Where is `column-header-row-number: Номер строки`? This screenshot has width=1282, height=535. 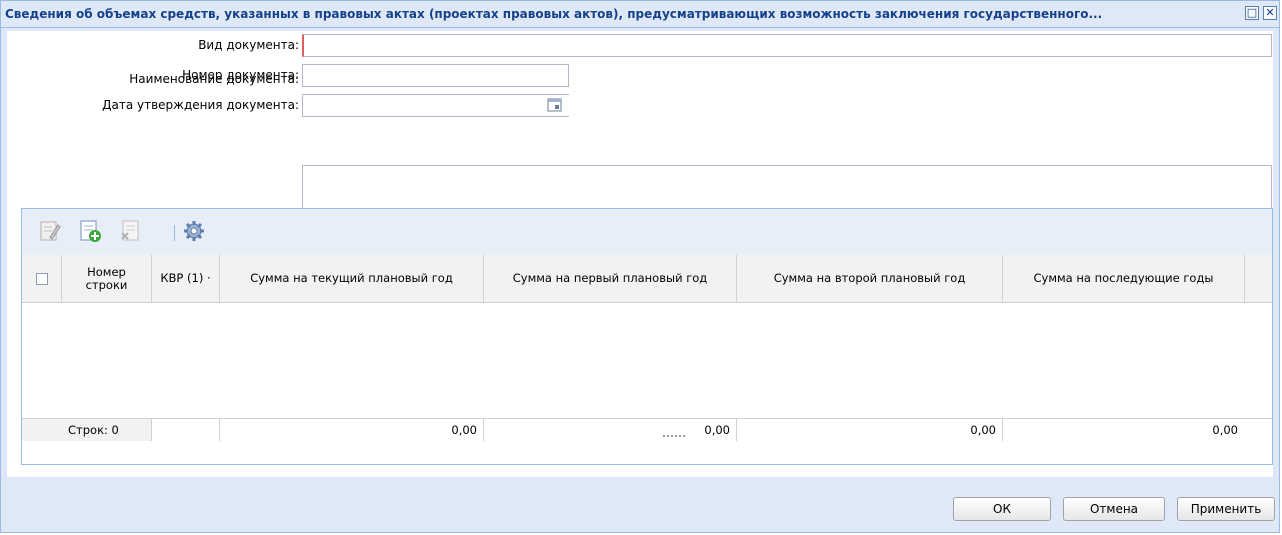 column-header-row-number: Номер строки is located at coordinates (107, 278).